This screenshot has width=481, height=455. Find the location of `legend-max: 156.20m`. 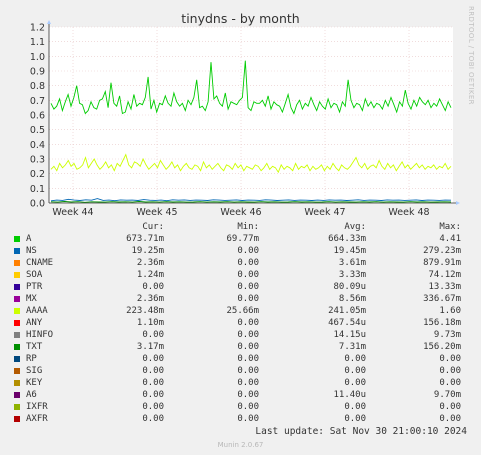

legend-max: 156.20m is located at coordinates (442, 347).